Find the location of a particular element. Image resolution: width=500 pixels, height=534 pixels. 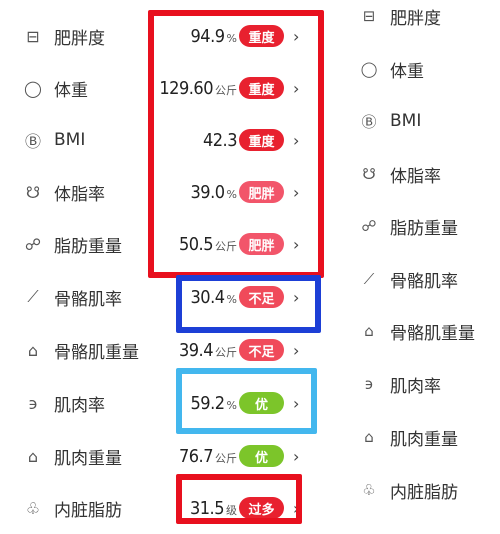

metric-label: 肌肉率 is located at coordinates (79, 405).